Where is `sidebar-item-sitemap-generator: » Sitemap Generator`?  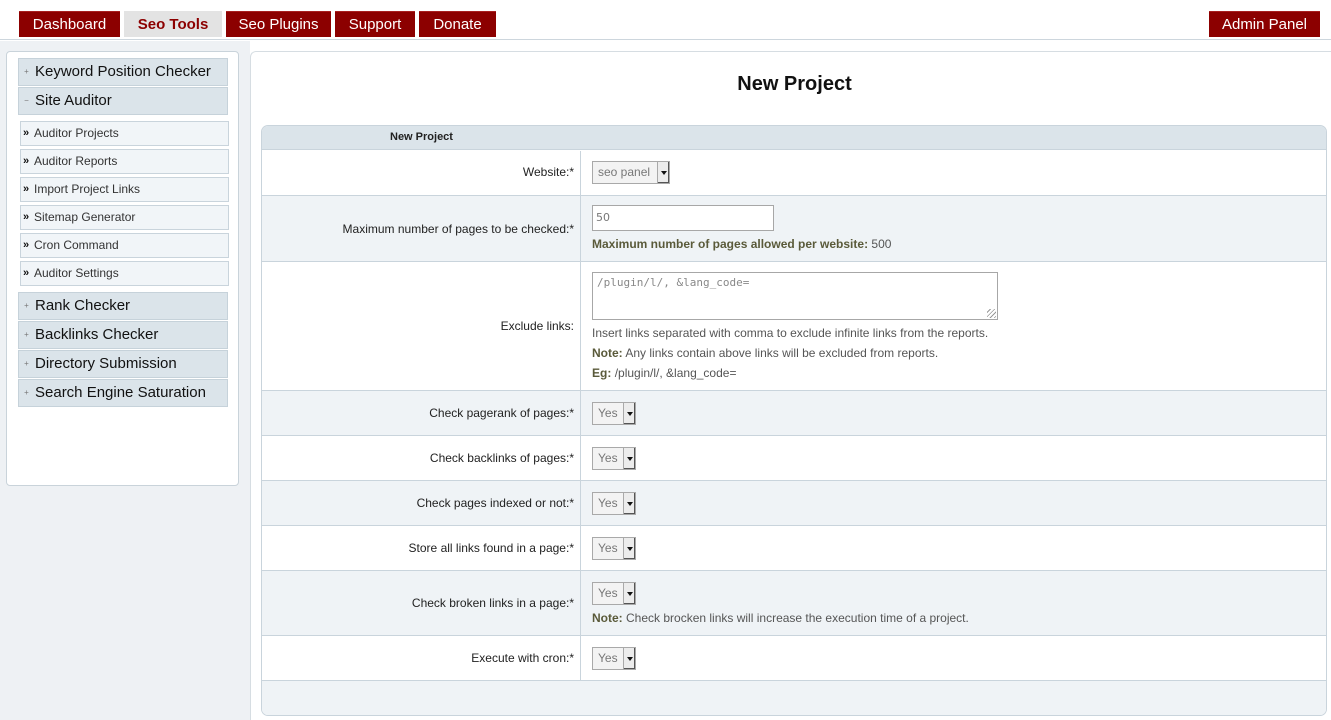
sidebar-item-sitemap-generator: » Sitemap Generator is located at coordinates (124, 217).